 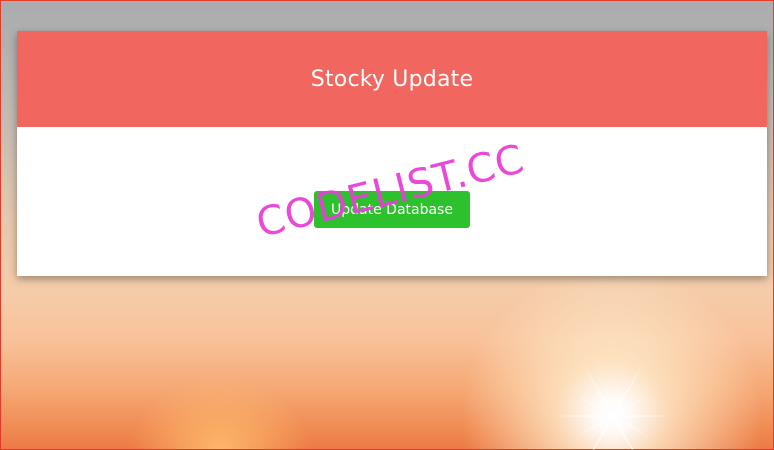 What do you see at coordinates (392, 209) in the screenshot?
I see `update-database-button: Update Database` at bounding box center [392, 209].